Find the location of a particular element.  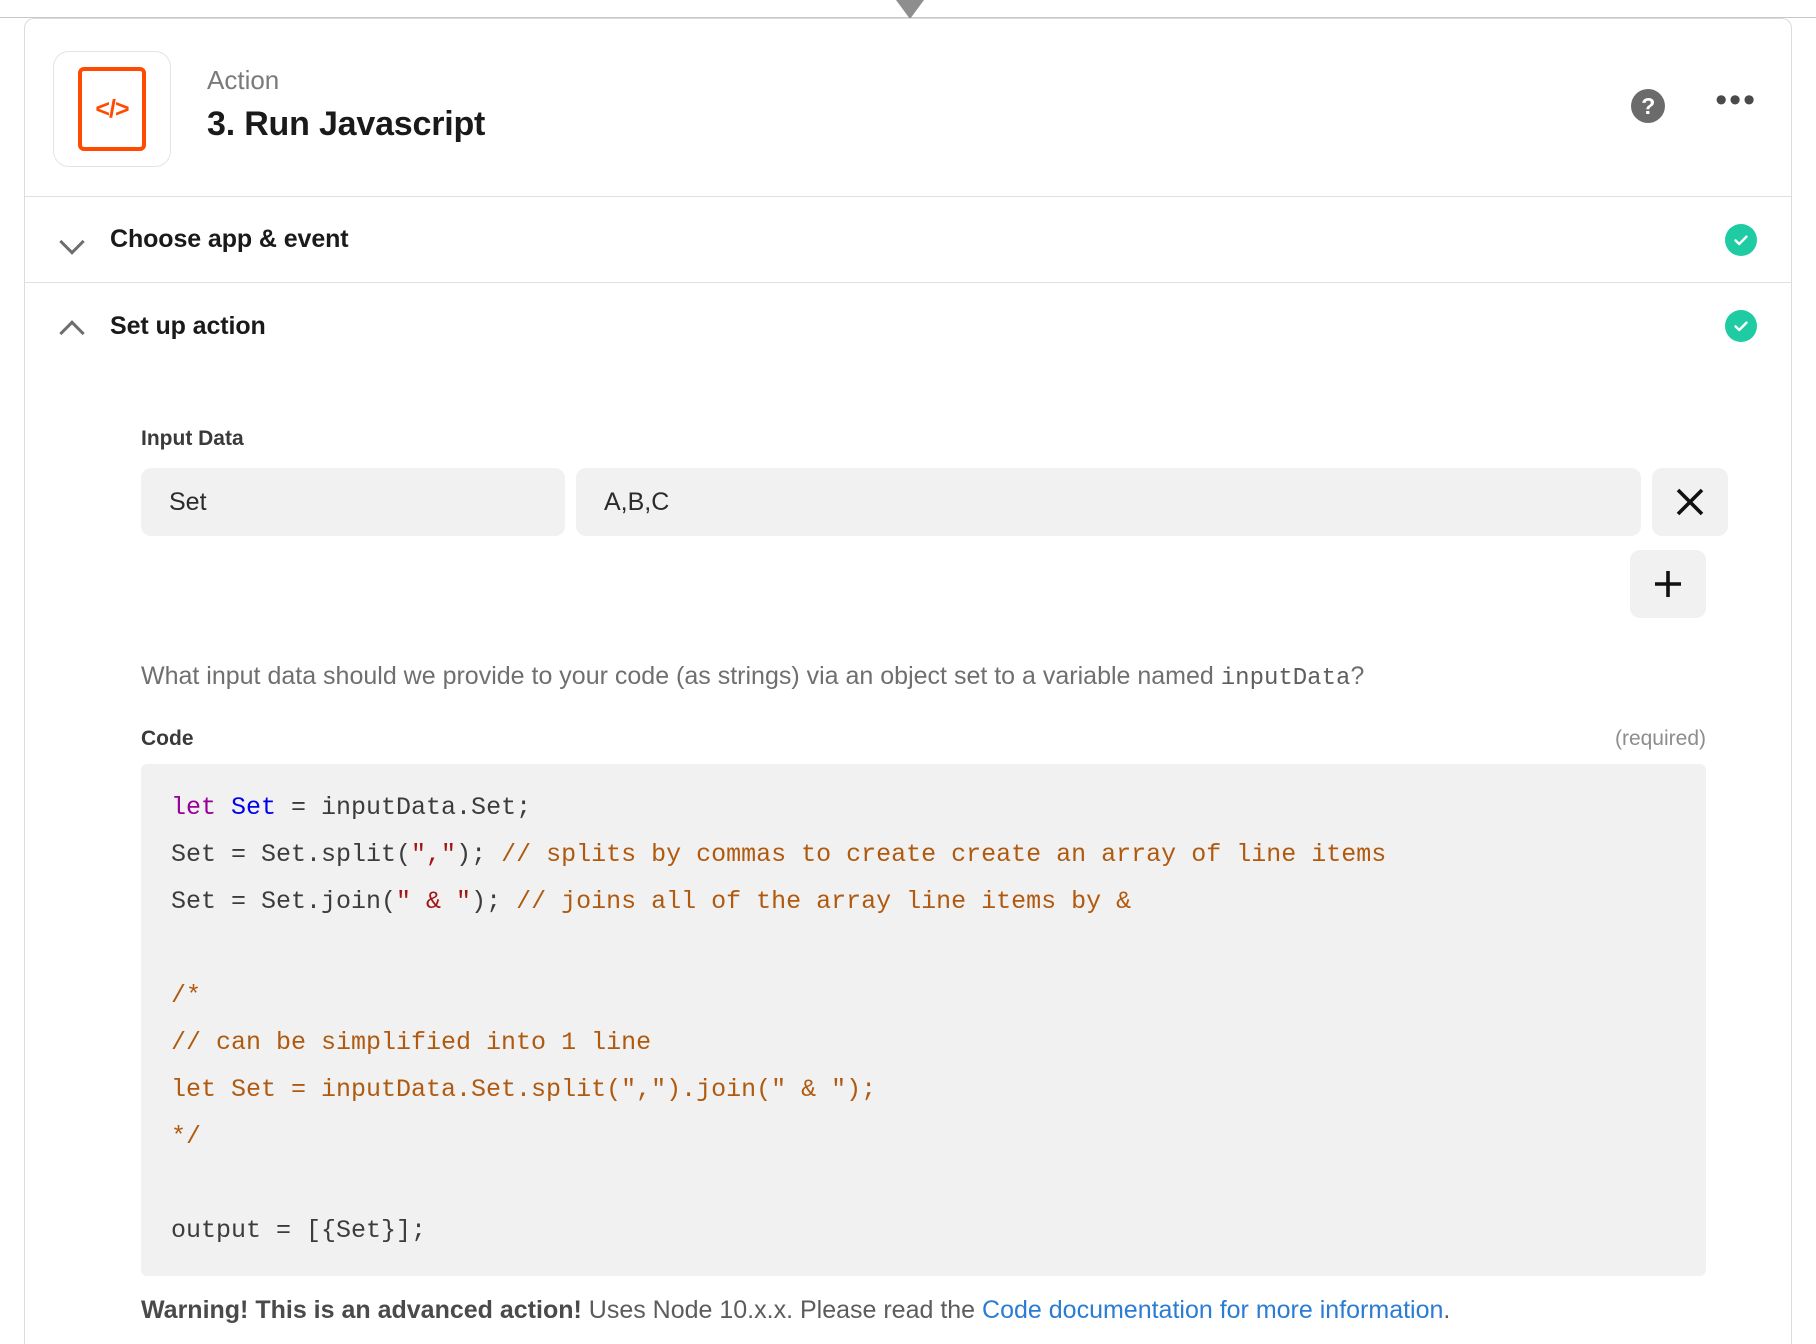

section-set-up-action-label: Set up action is located at coordinates (188, 325).